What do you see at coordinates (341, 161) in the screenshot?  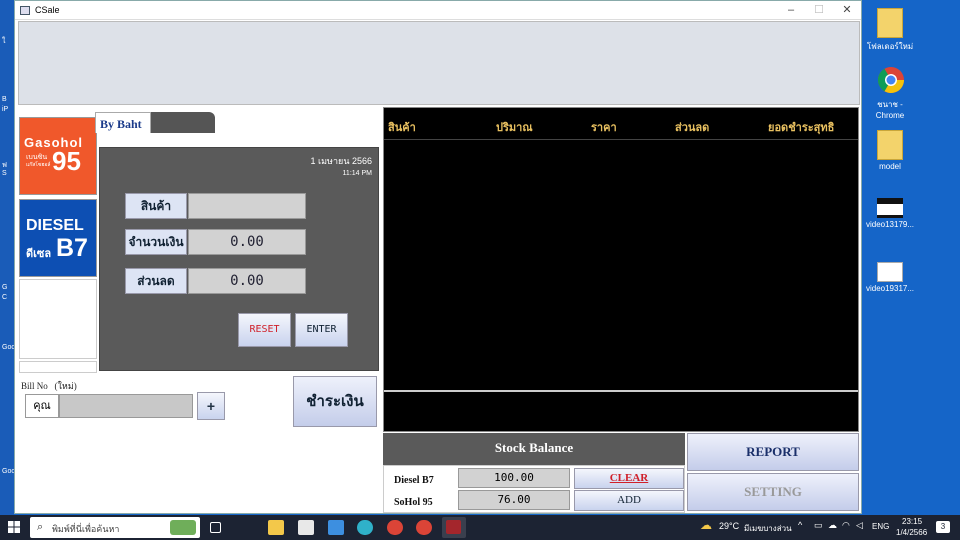 I see `date-text: 1 เมษายน 2566` at bounding box center [341, 161].